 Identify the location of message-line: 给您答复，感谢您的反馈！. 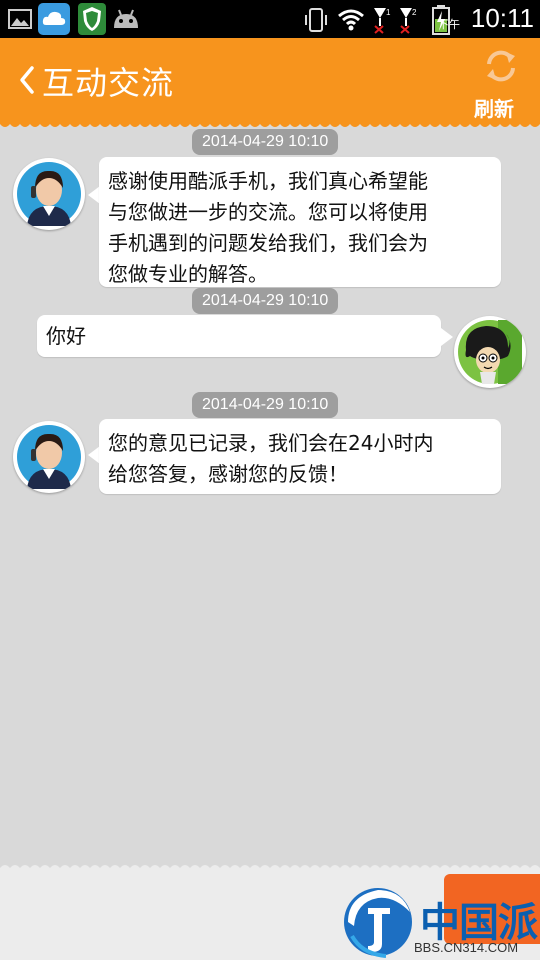
(228, 474).